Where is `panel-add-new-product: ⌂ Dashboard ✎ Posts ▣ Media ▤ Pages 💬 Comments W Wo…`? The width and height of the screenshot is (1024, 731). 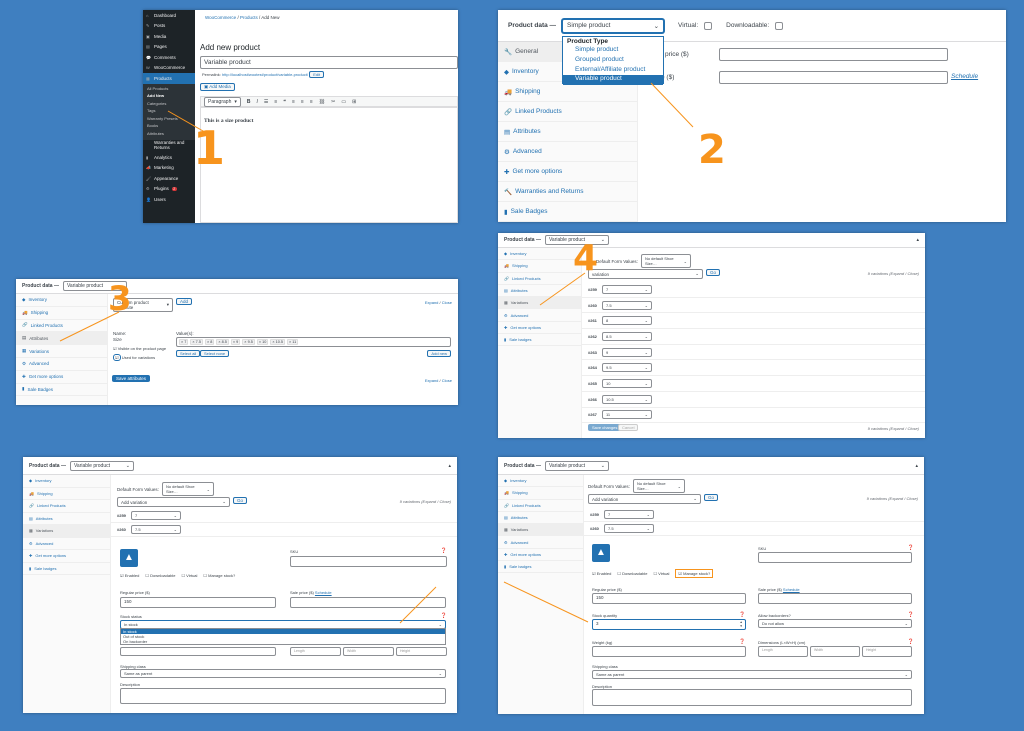 panel-add-new-product: ⌂ Dashboard ✎ Posts ▣ Media ▤ Pages 💬 Comments W Wo… is located at coordinates (300, 116).